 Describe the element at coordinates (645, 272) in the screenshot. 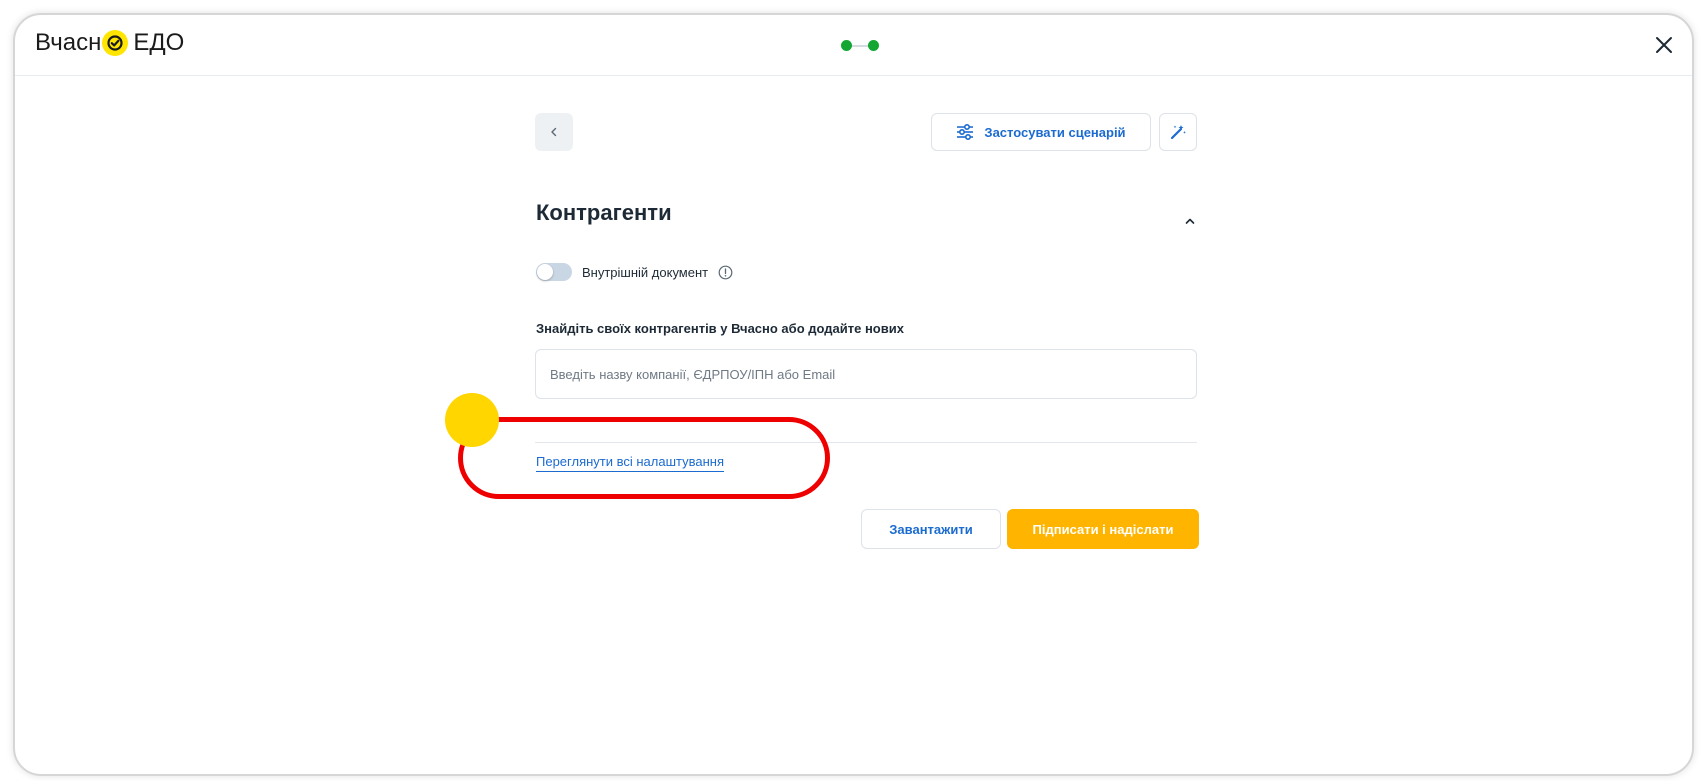

I see `internal-document-label: Внутрішній документ` at that location.